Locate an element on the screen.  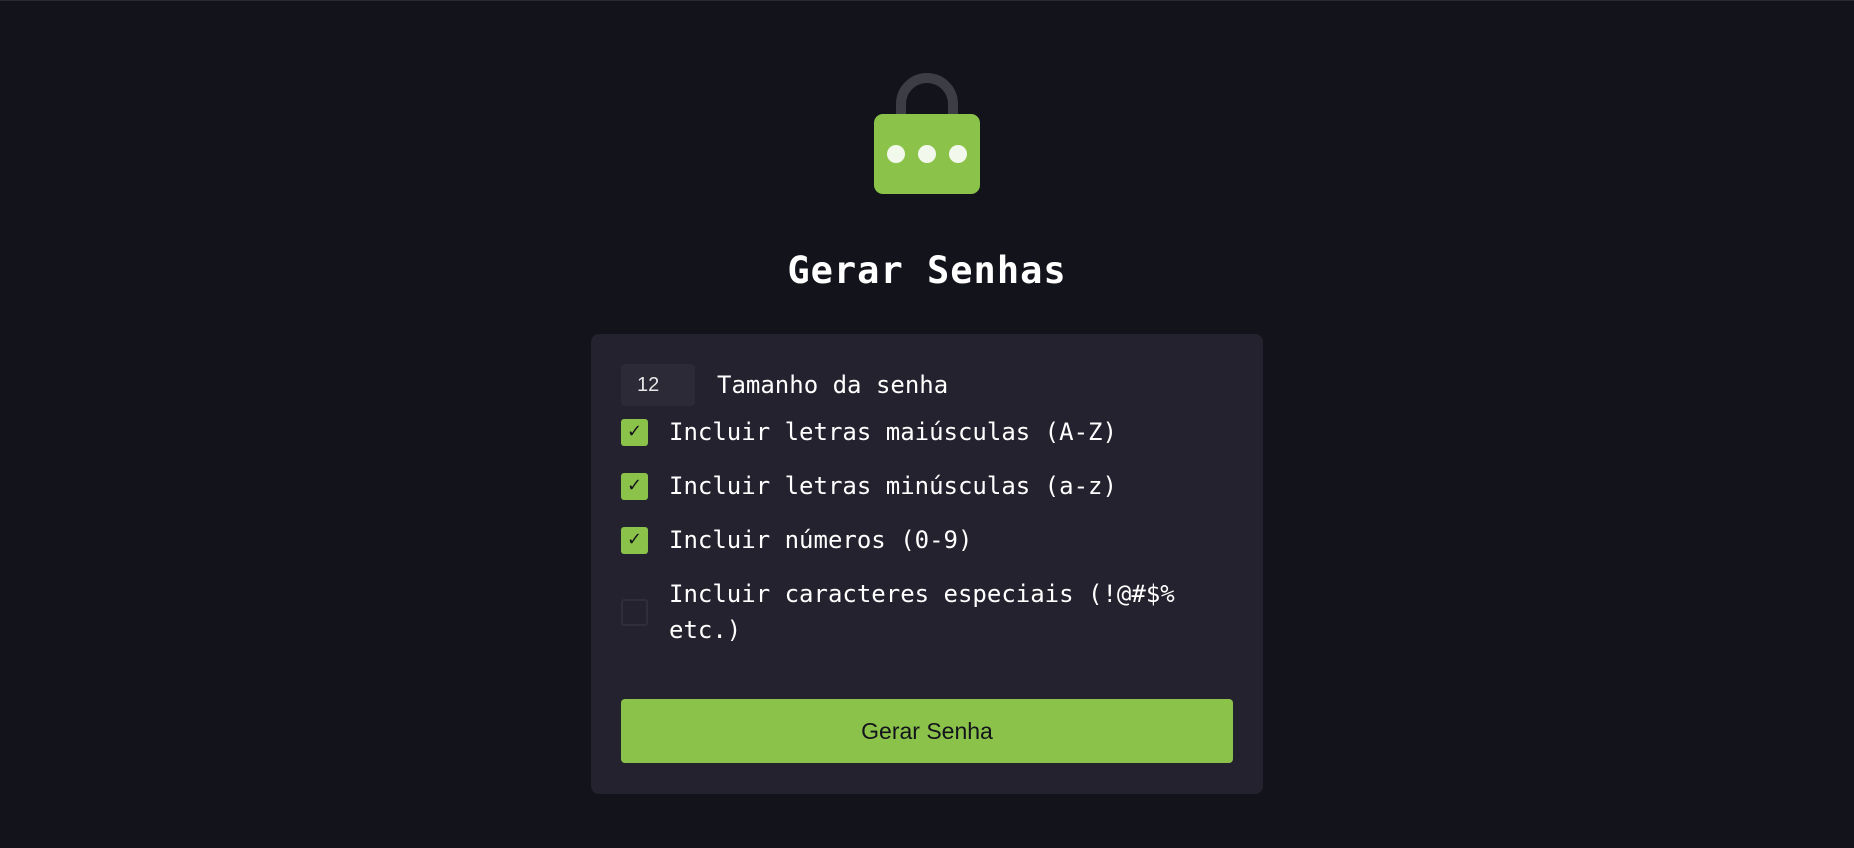
lock-icon-graphic is located at coordinates (927, 133).